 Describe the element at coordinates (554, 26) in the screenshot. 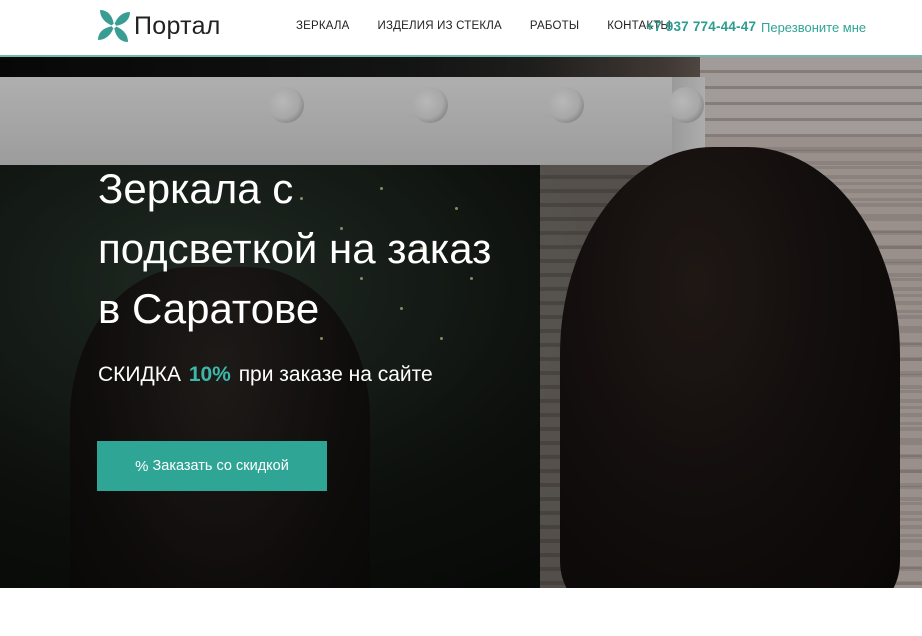

I see `nav-item-works: РАБОТЫ` at that location.